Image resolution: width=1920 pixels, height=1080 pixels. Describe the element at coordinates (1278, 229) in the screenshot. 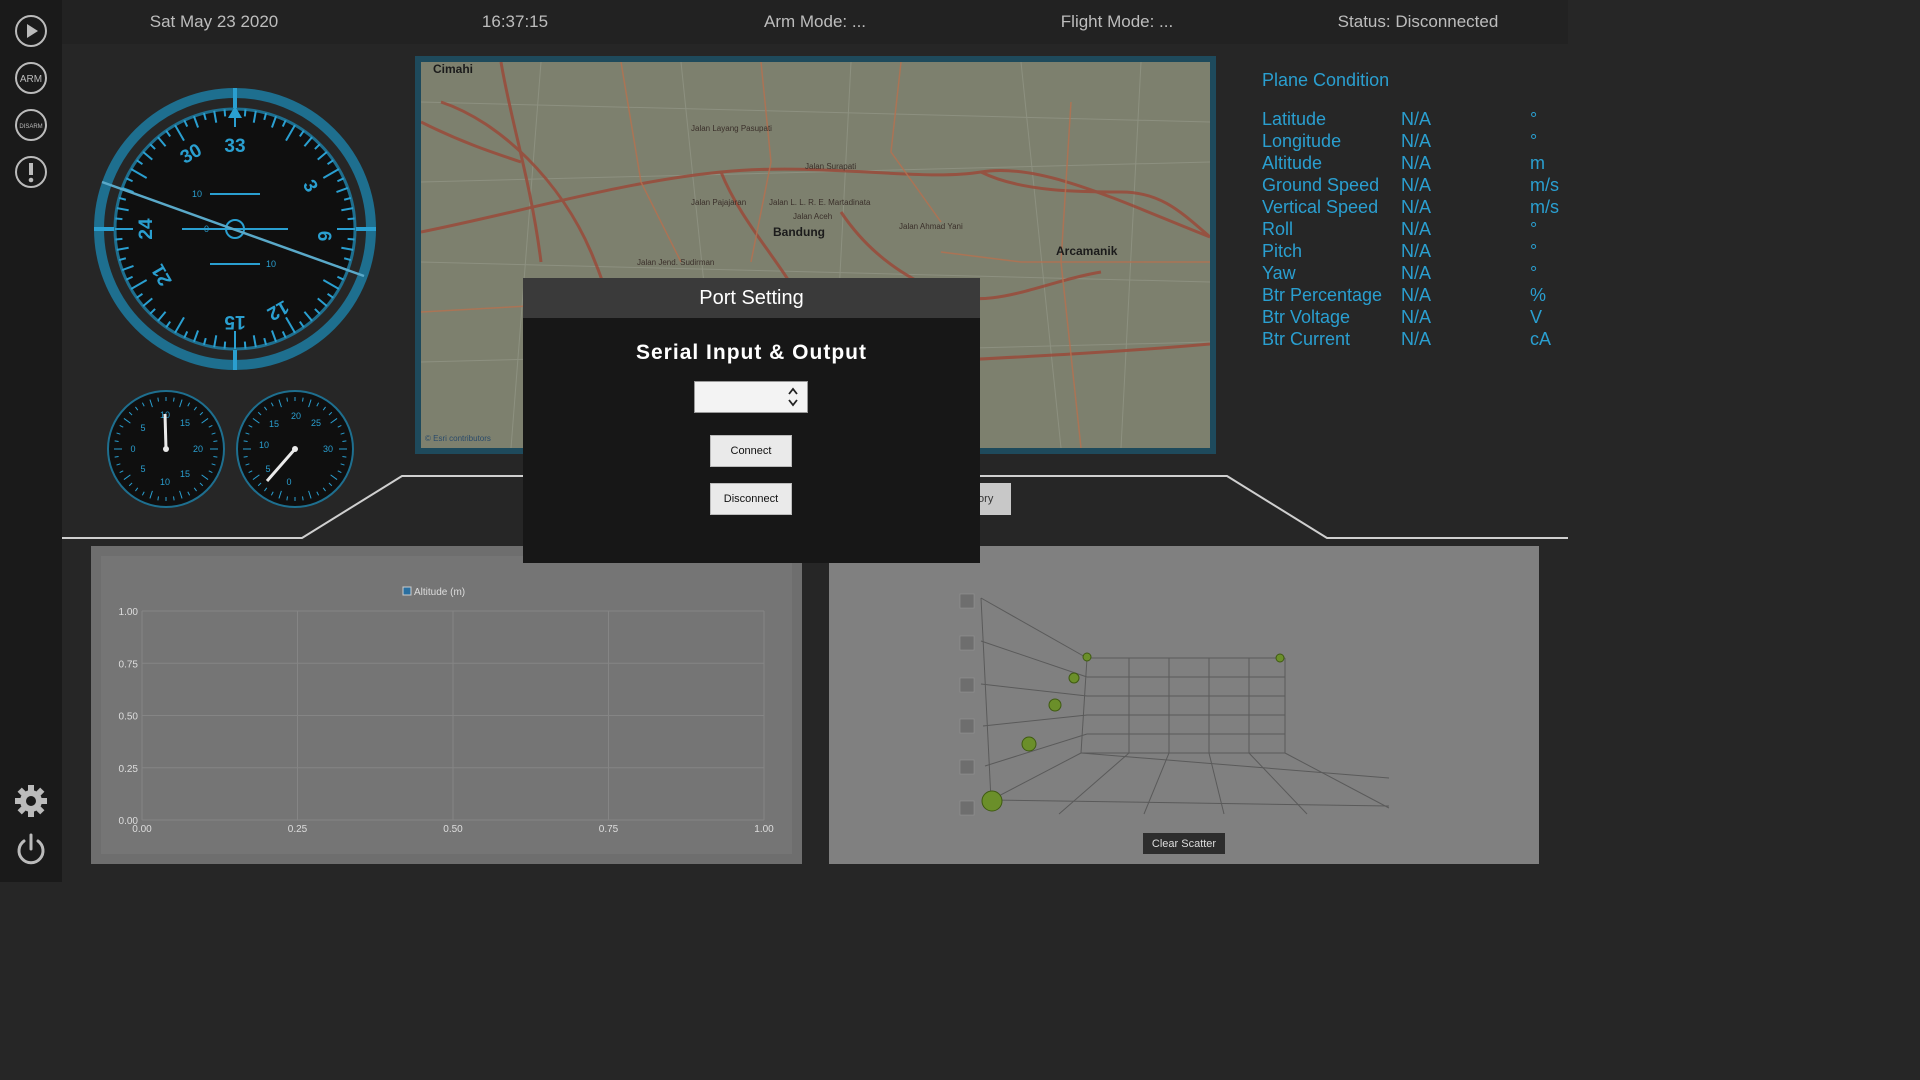

I see `condition-label: Roll` at that location.